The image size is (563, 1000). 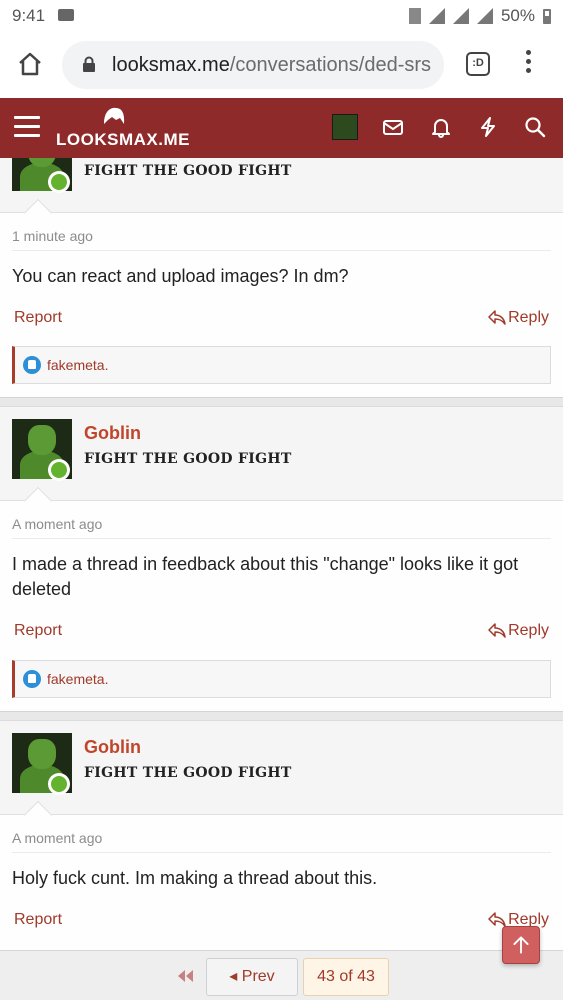 I want to click on wifi-icon, so click(x=436, y=16).